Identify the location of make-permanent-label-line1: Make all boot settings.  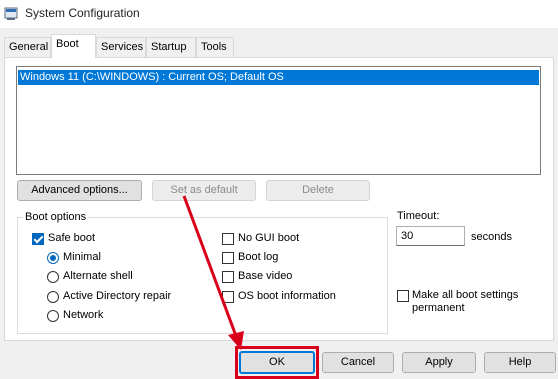
(465, 295).